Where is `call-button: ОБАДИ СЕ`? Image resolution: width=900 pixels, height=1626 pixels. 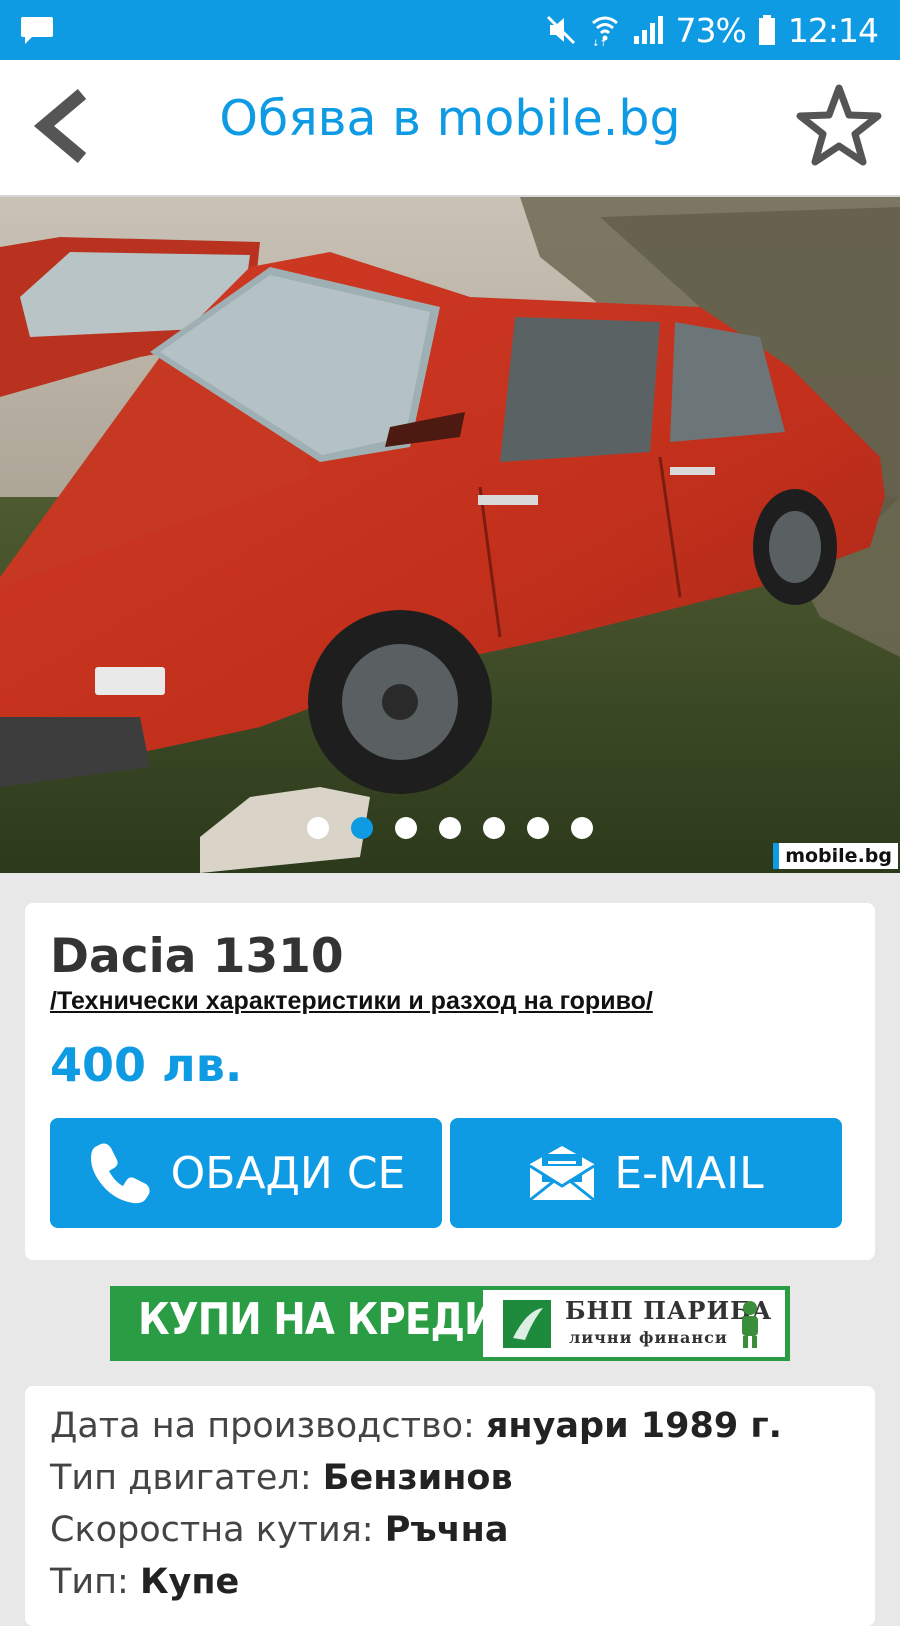 call-button: ОБАДИ СЕ is located at coordinates (246, 1173).